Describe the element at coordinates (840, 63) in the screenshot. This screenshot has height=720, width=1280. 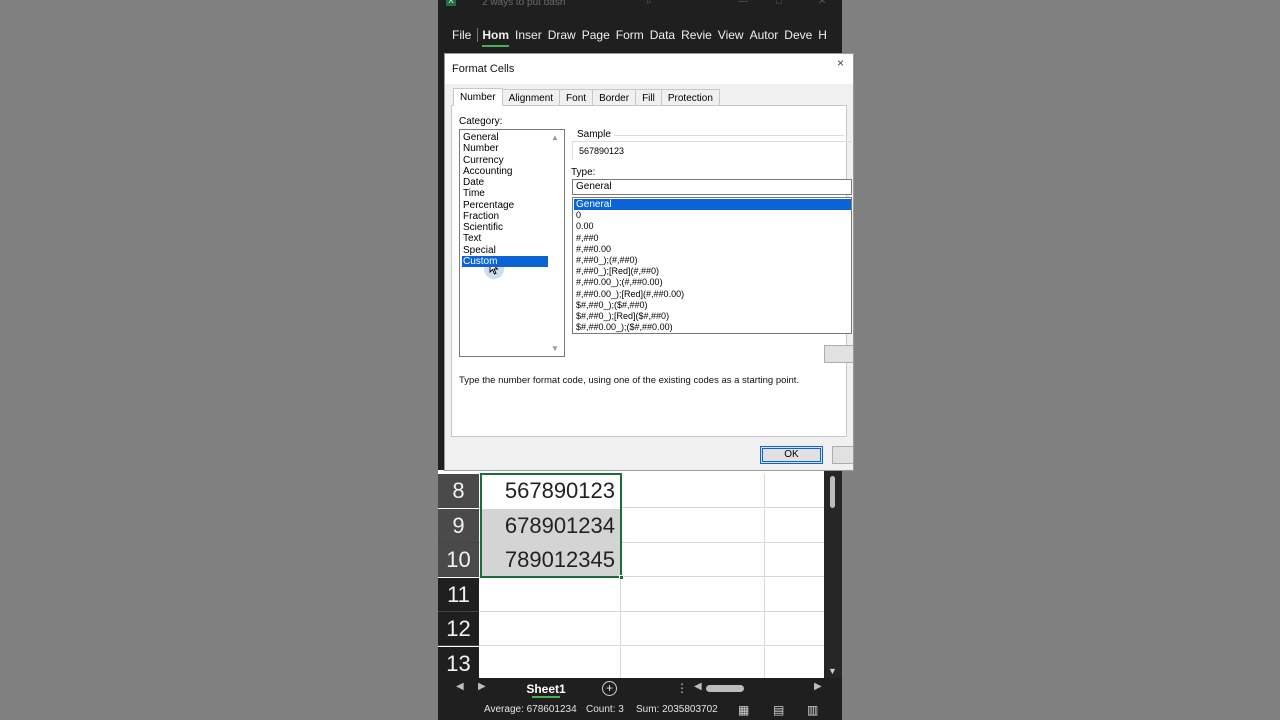
I see `close-icon: ×` at that location.